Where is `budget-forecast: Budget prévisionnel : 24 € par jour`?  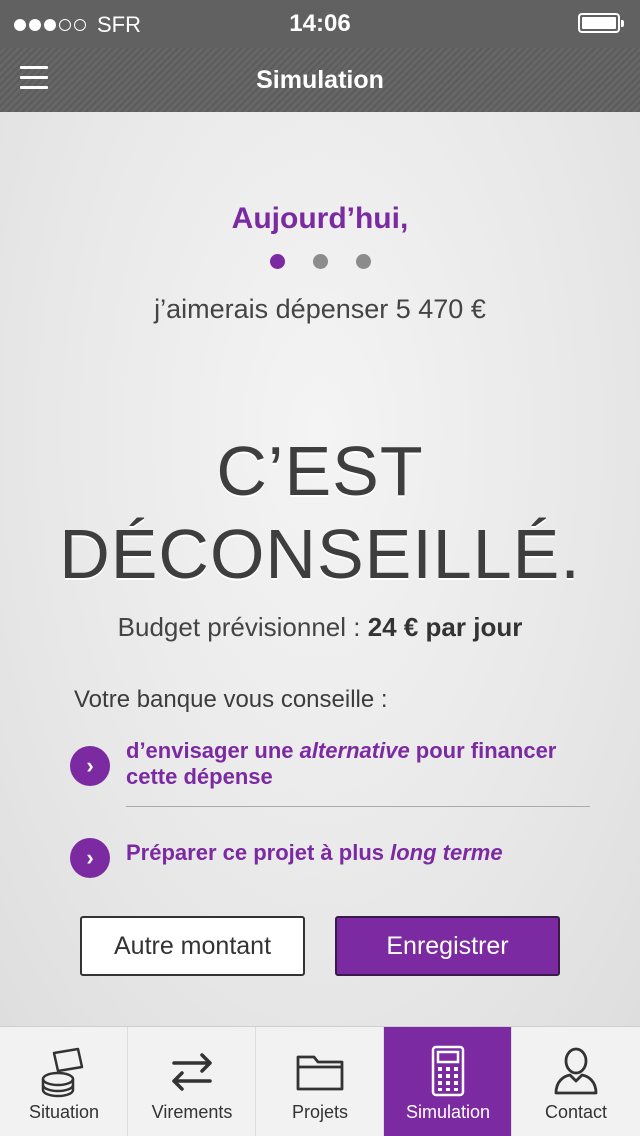
budget-forecast: Budget prévisionnel : 24 € par jour is located at coordinates (320, 627).